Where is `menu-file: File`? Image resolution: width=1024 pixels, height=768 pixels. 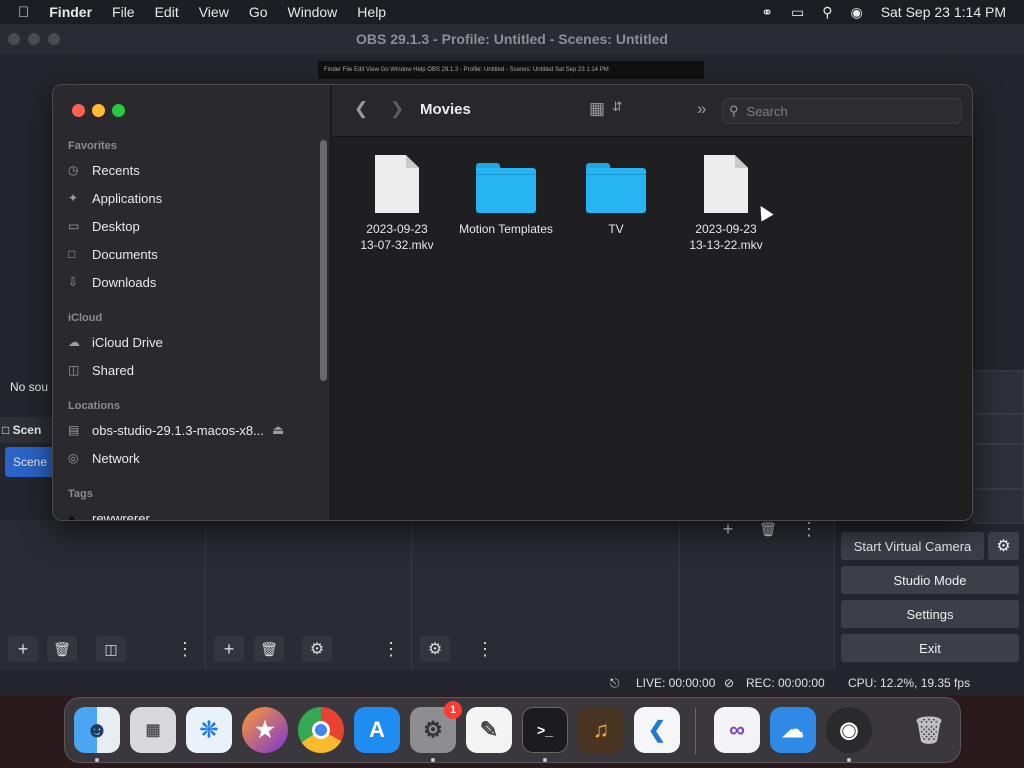 menu-file: File is located at coordinates (123, 12).